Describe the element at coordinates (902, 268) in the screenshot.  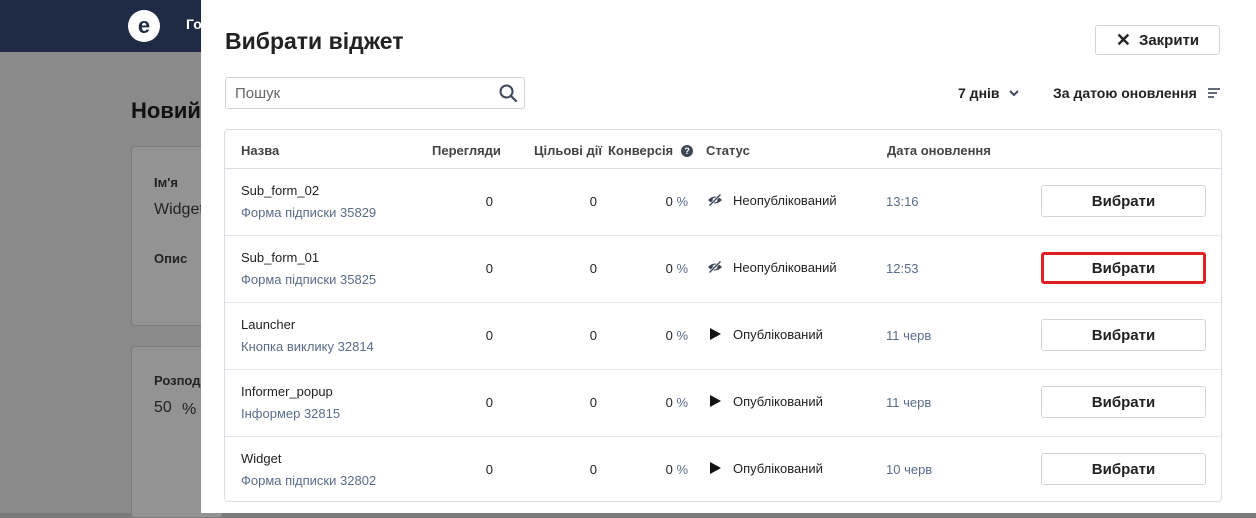
I see `updated-date: 12:53` at that location.